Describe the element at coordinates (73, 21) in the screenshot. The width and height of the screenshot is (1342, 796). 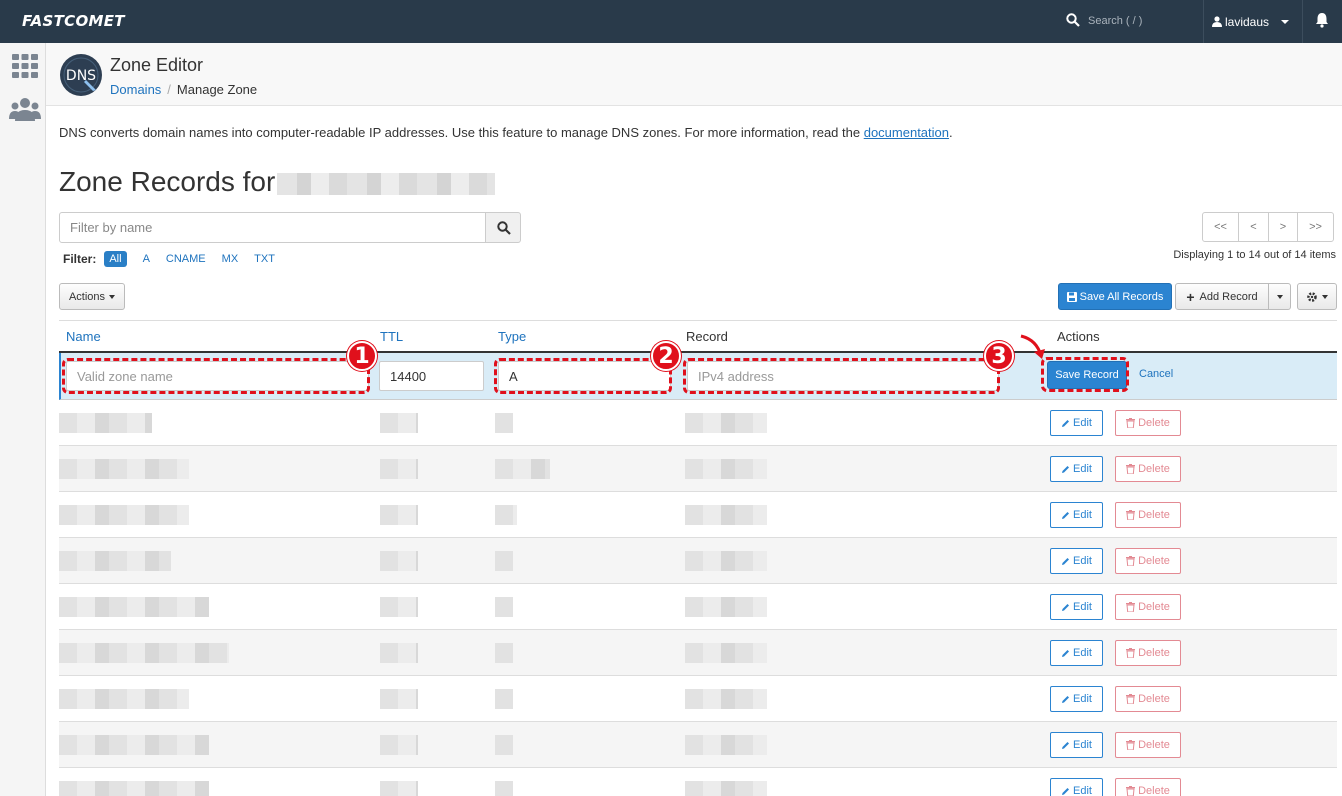
I see `brand-logo: FASTCOMET` at that location.